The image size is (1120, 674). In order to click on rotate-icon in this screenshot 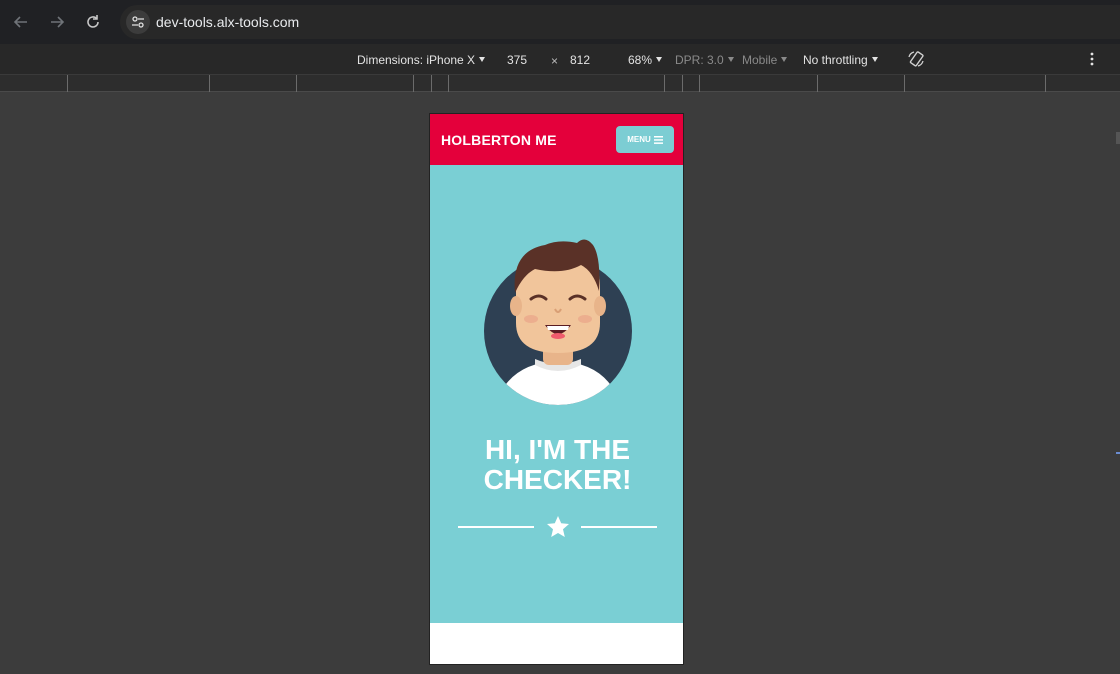, I will do `click(916, 59)`.